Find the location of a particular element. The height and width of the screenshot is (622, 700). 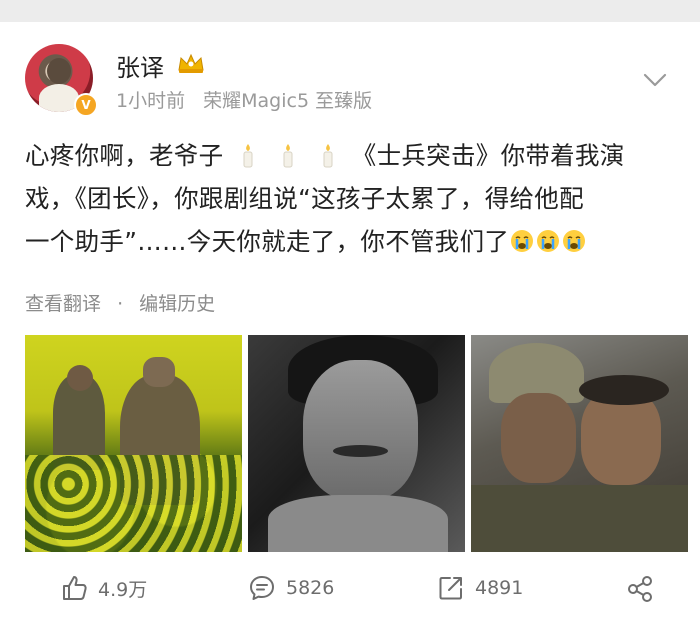

face-left is located at coordinates (538, 438).